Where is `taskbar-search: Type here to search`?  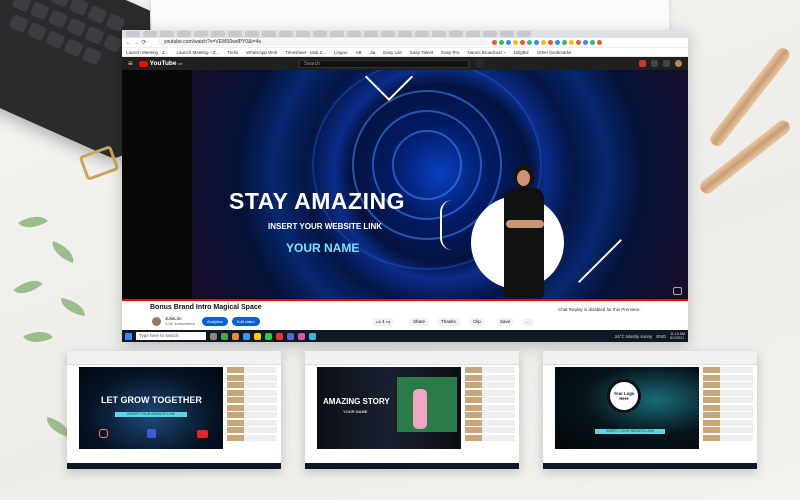 taskbar-search: Type here to search is located at coordinates (171, 336).